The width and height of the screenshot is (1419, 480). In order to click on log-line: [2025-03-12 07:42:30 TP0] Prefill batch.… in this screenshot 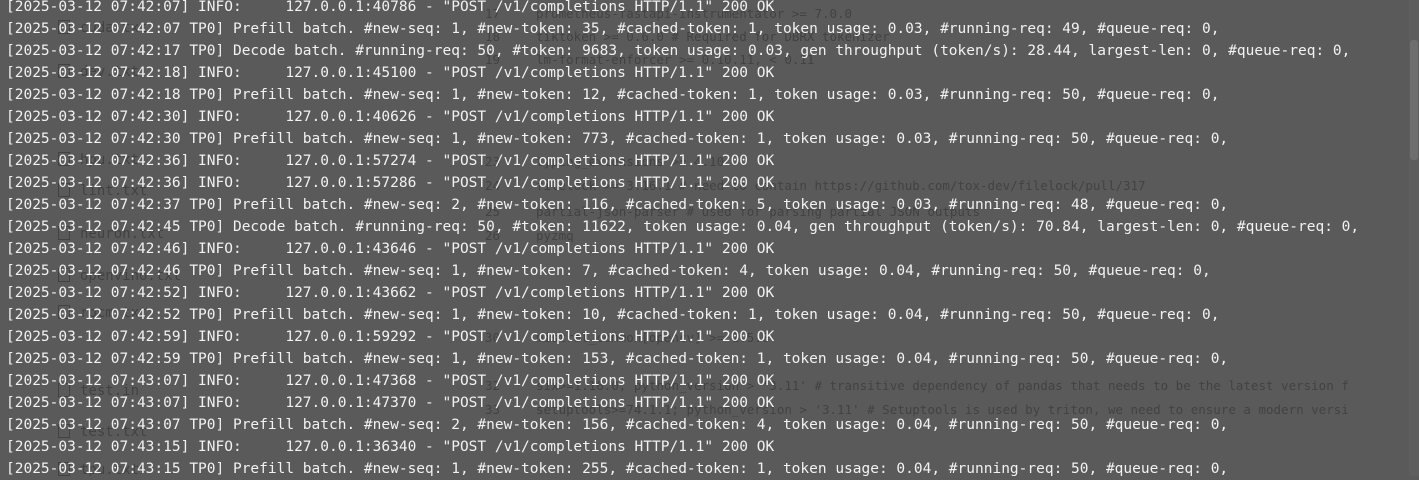, I will do `click(617, 139)`.